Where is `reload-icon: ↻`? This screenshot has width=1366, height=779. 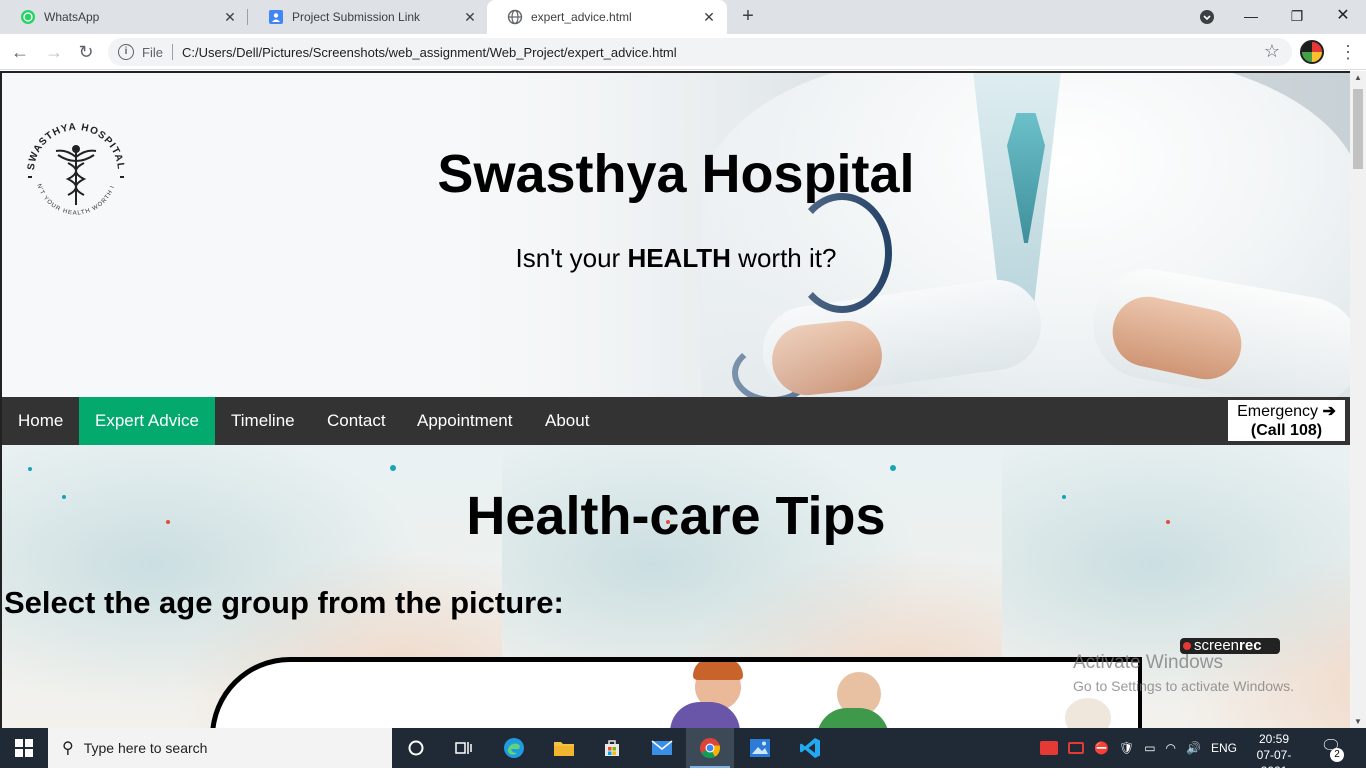
reload-icon: ↻ is located at coordinates (86, 52).